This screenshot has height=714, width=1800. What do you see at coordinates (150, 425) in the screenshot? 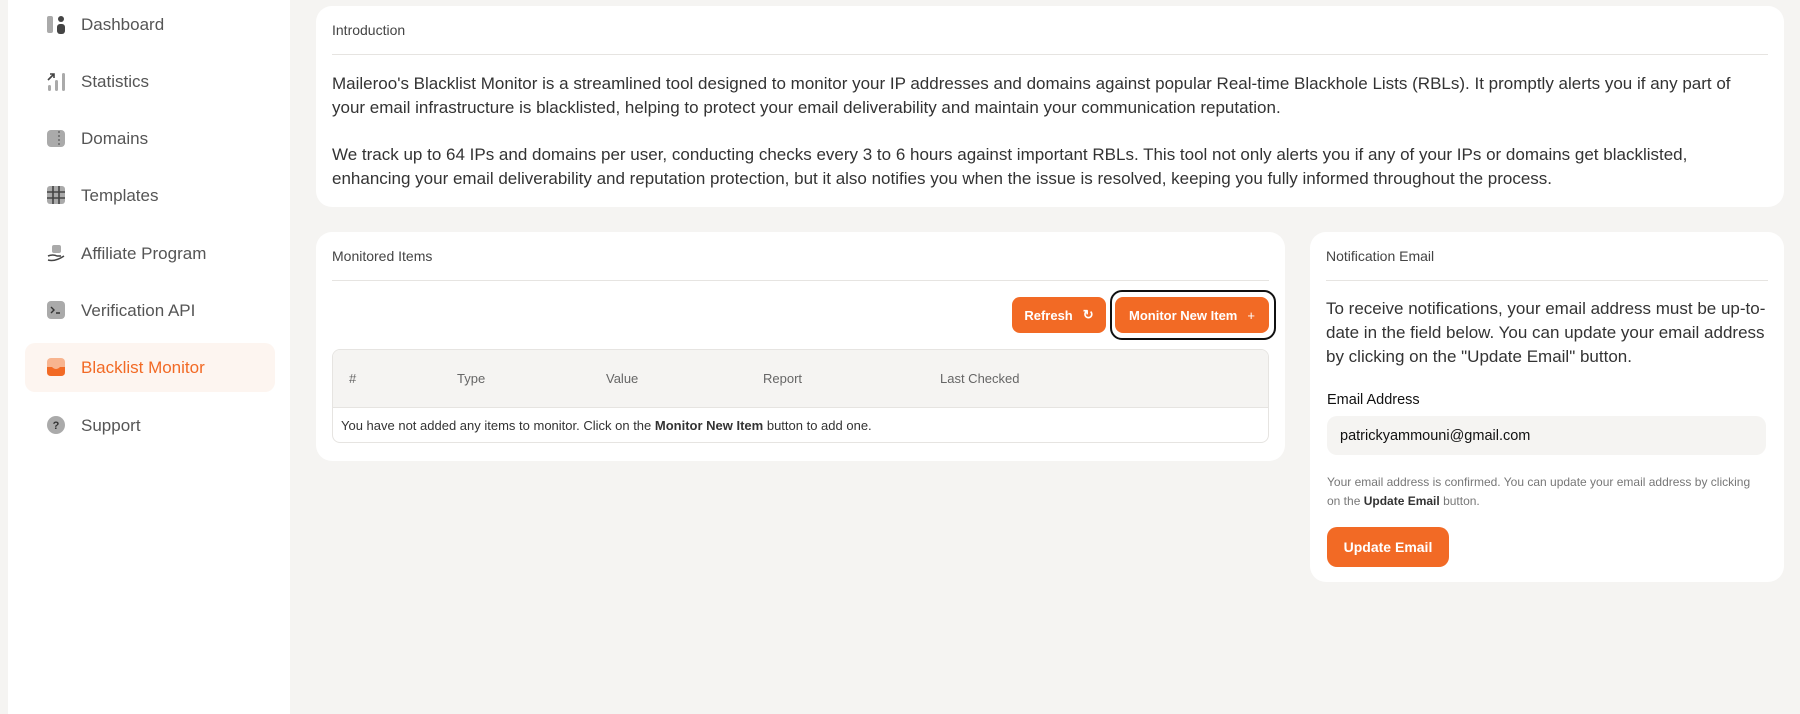
I see `sidebar-item-support: ? Support` at bounding box center [150, 425].